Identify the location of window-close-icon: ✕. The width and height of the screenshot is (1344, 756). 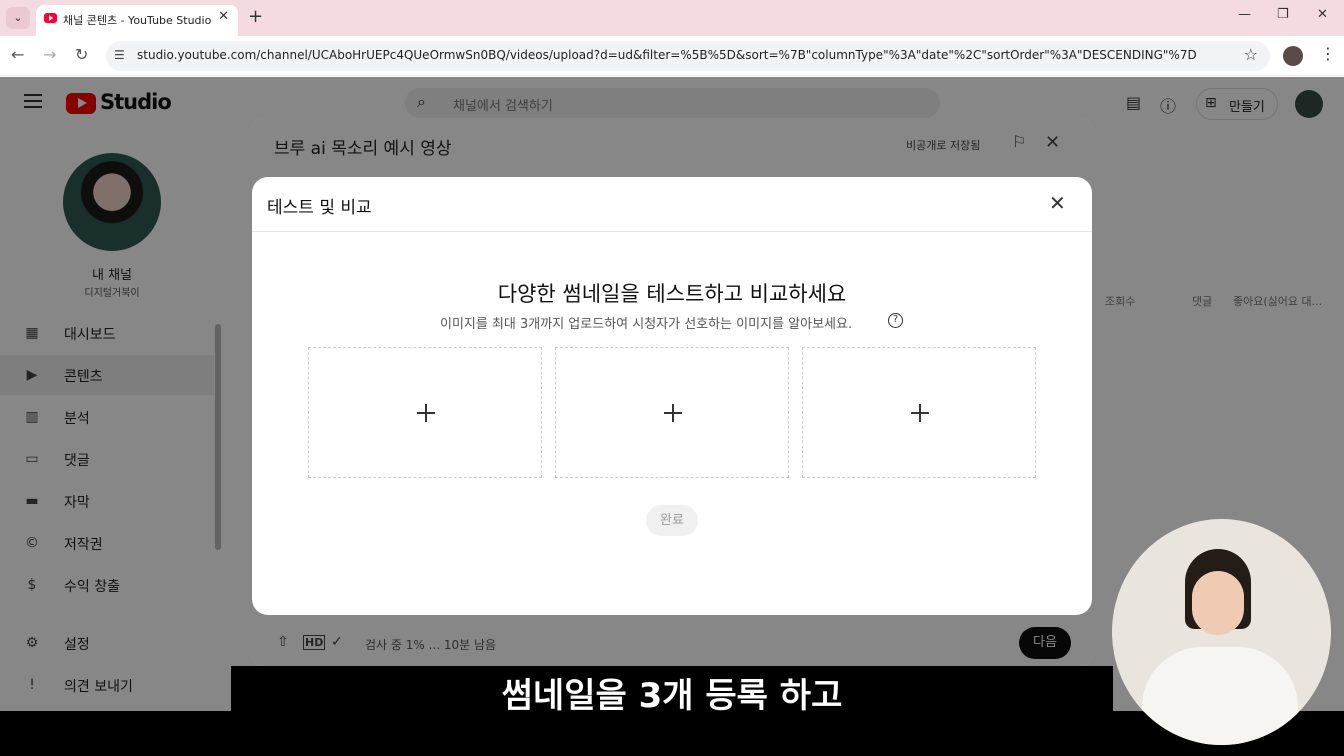
(1322, 14).